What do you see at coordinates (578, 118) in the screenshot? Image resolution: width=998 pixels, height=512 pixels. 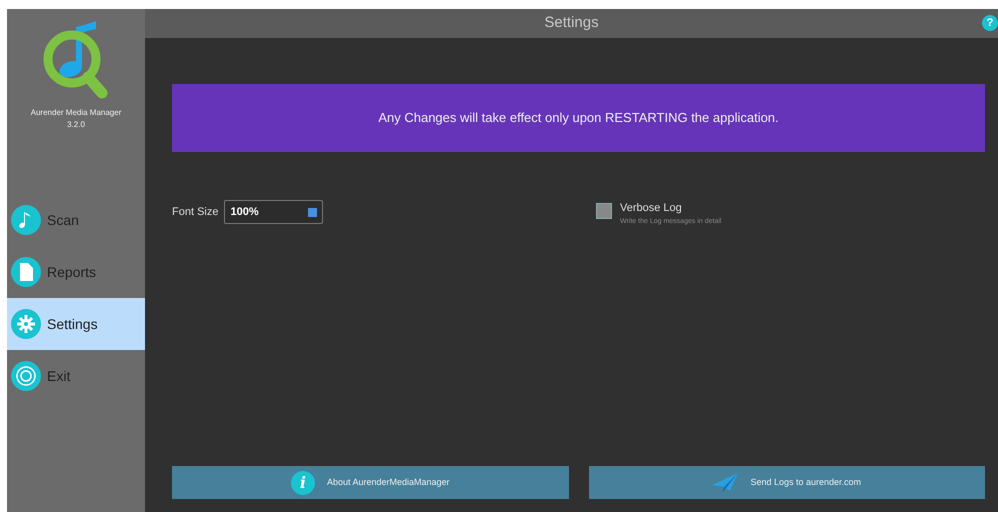 I see `restart-notice: Any Changes will take effect only upon RESTARTING the application.` at bounding box center [578, 118].